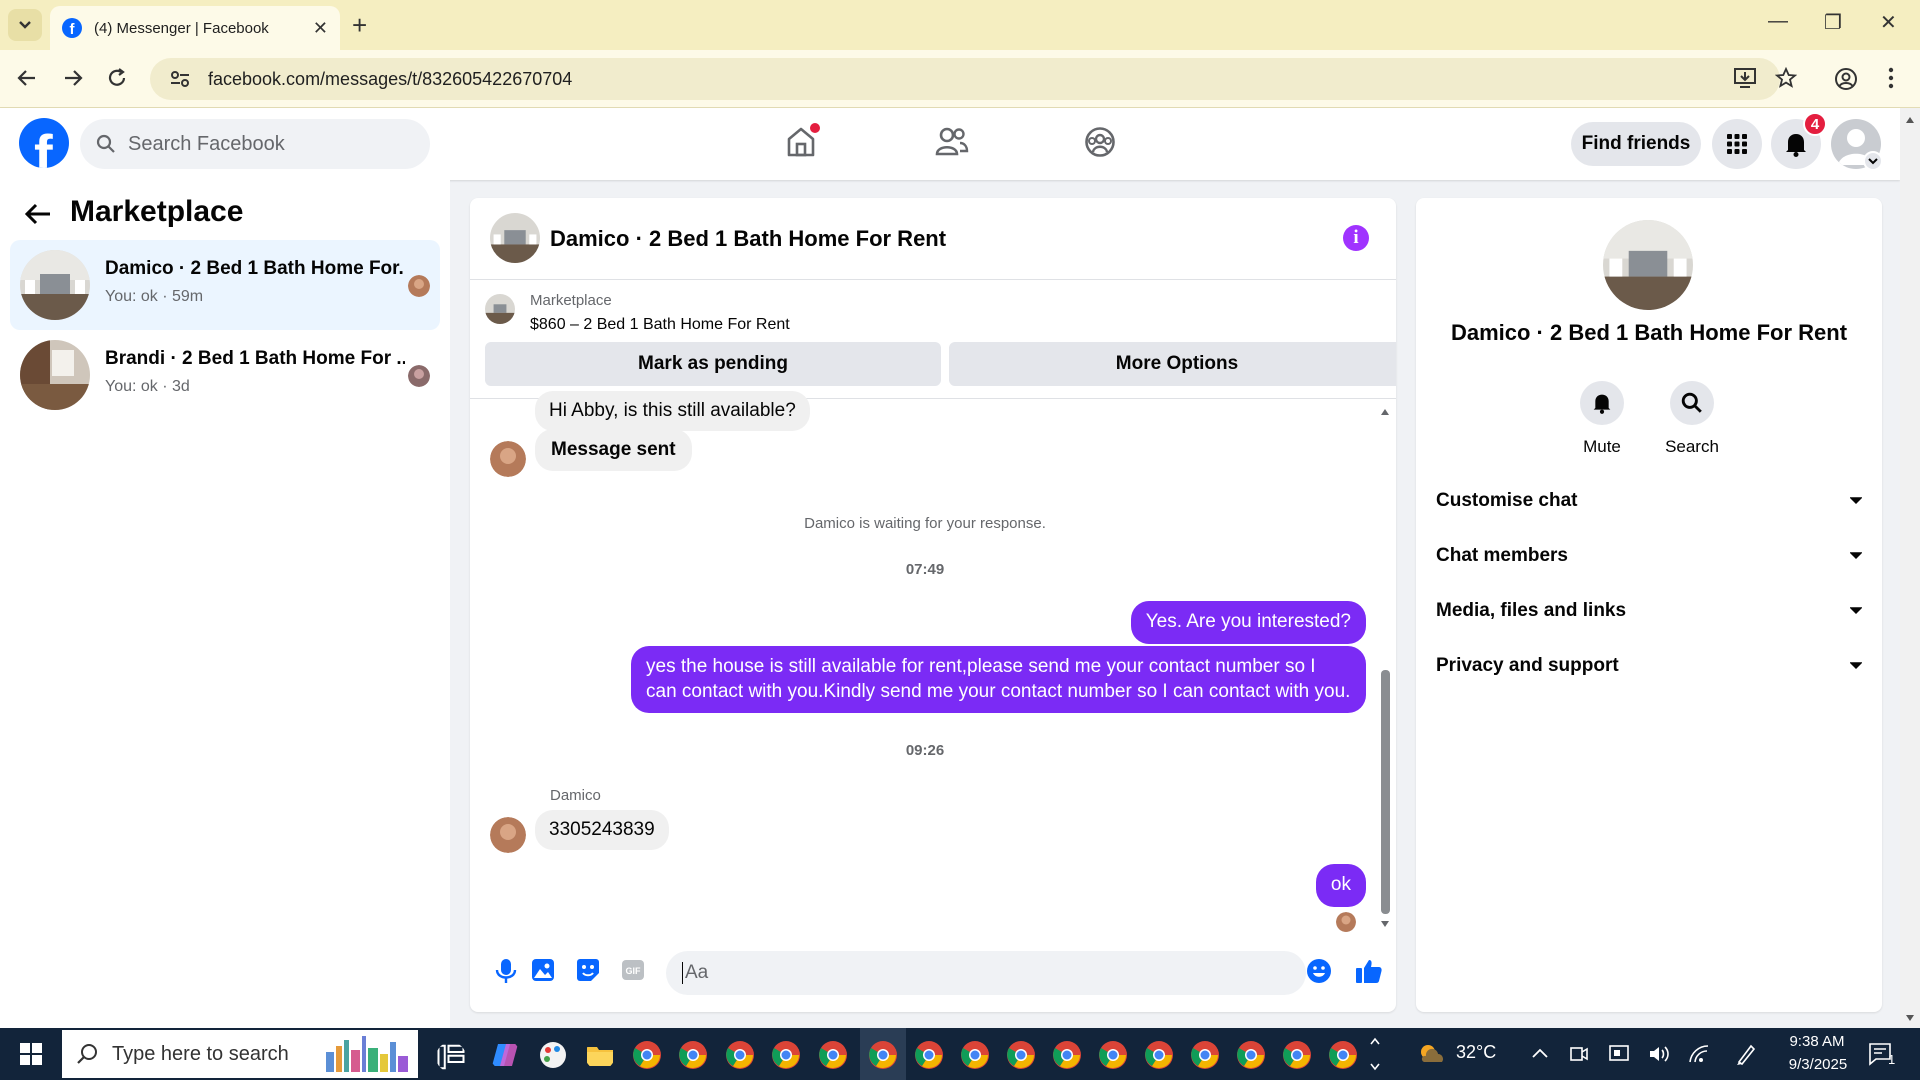 The height and width of the screenshot is (1080, 1920). I want to click on reload-icon, so click(117, 78).